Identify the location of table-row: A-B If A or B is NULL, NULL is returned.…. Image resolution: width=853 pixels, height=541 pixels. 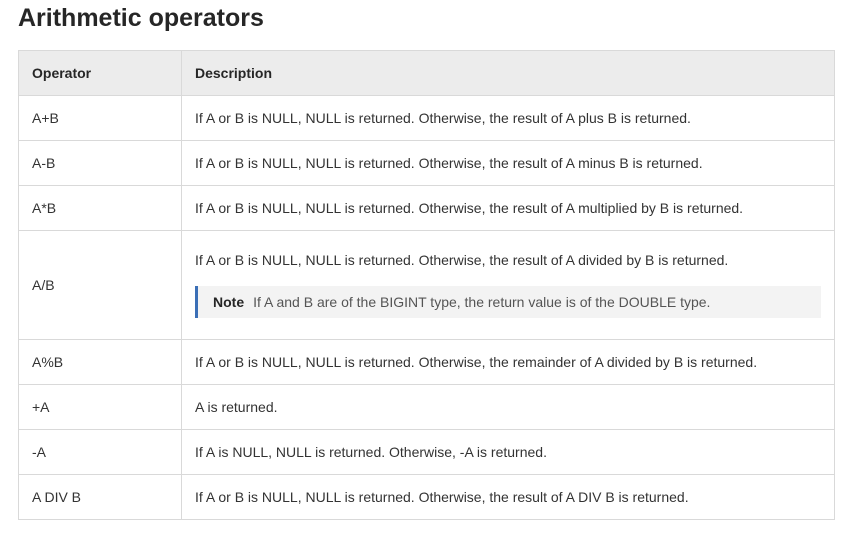
(426, 163).